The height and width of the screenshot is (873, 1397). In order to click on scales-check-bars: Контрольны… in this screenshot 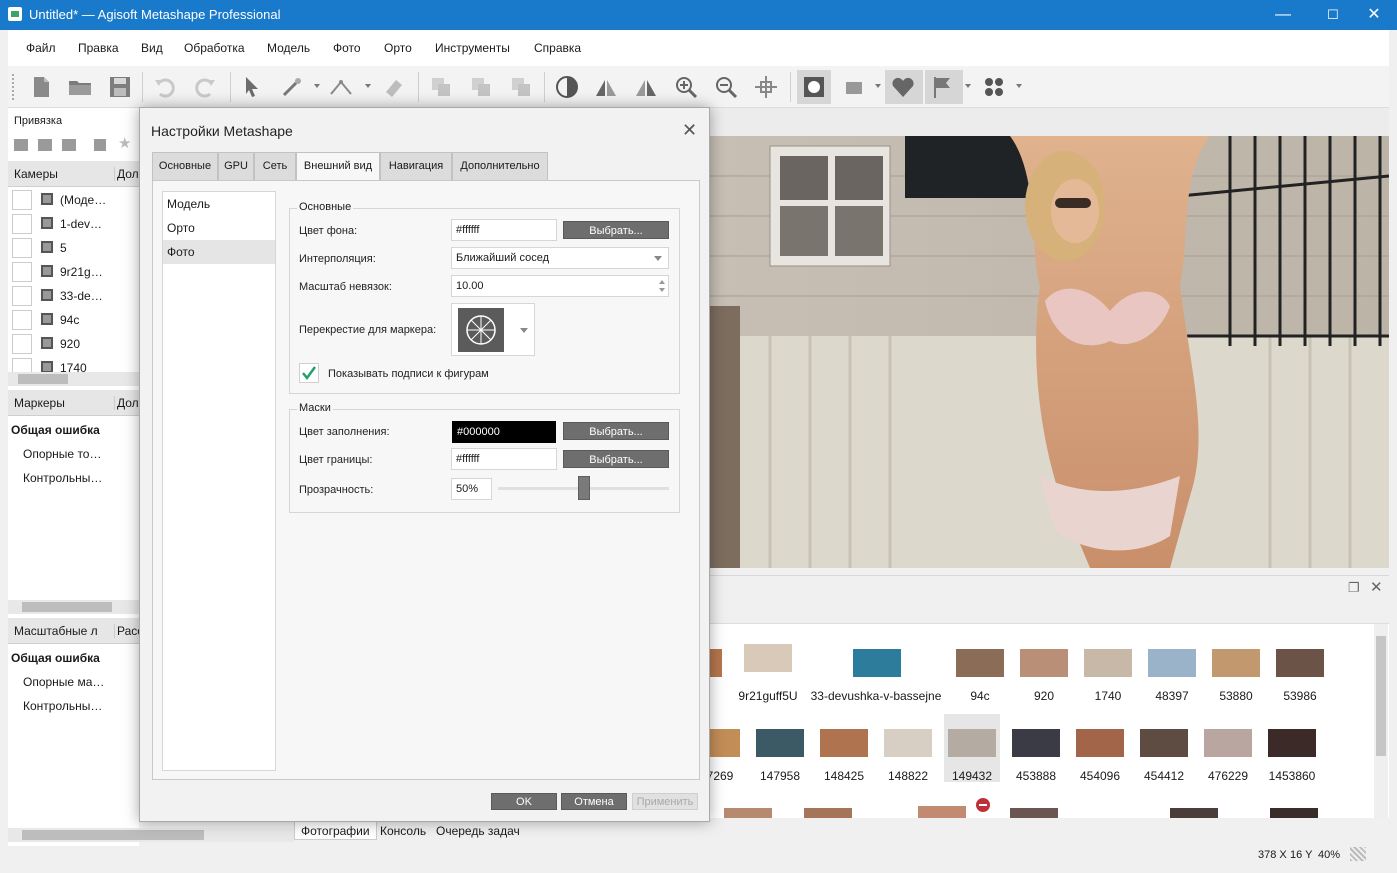, I will do `click(62, 706)`.